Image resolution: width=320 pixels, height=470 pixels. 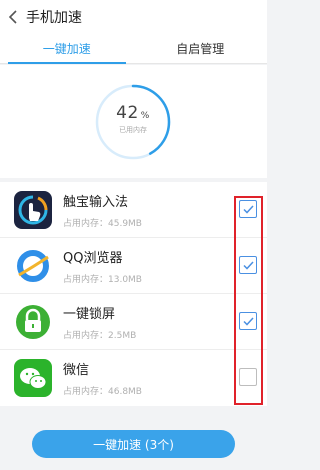 I want to click on chevron-left-icon, so click(x=12, y=17).